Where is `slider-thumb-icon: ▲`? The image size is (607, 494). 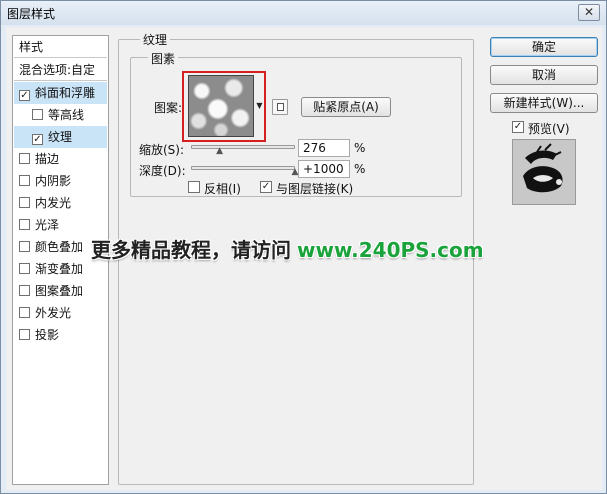
slider-thumb-icon: ▲ is located at coordinates (220, 151).